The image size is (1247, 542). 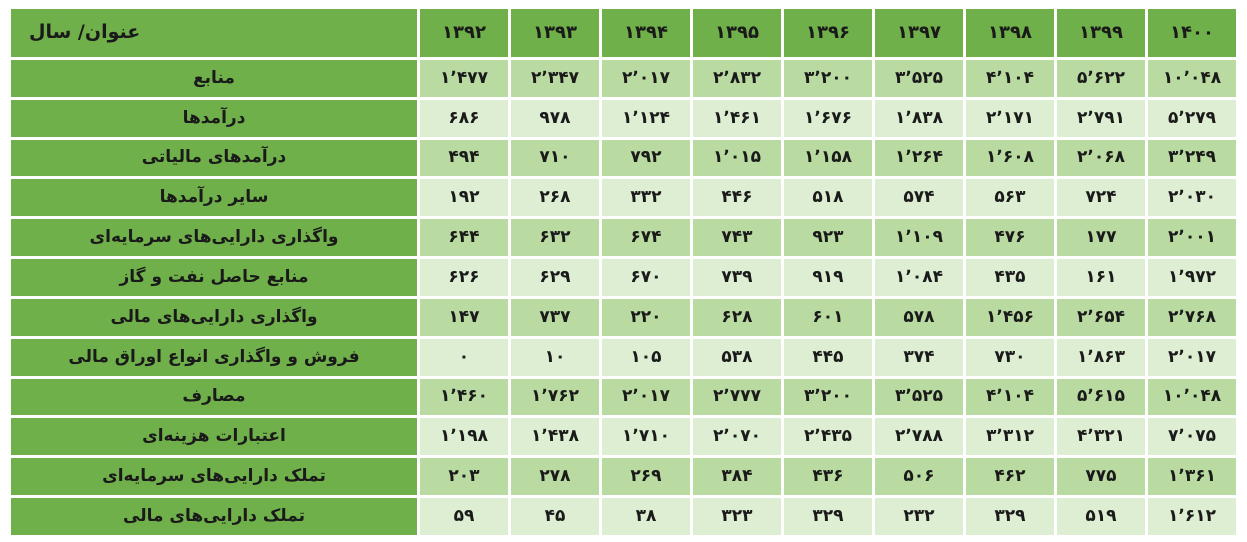 I want to click on table-cell-value: ۷٬۰۷۵, so click(x=1192, y=437).